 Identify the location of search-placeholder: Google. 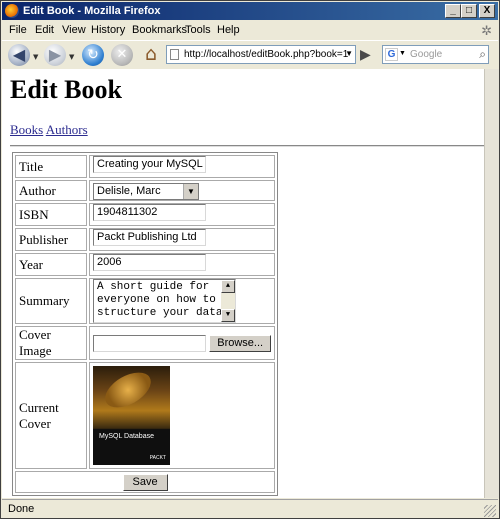
(426, 54).